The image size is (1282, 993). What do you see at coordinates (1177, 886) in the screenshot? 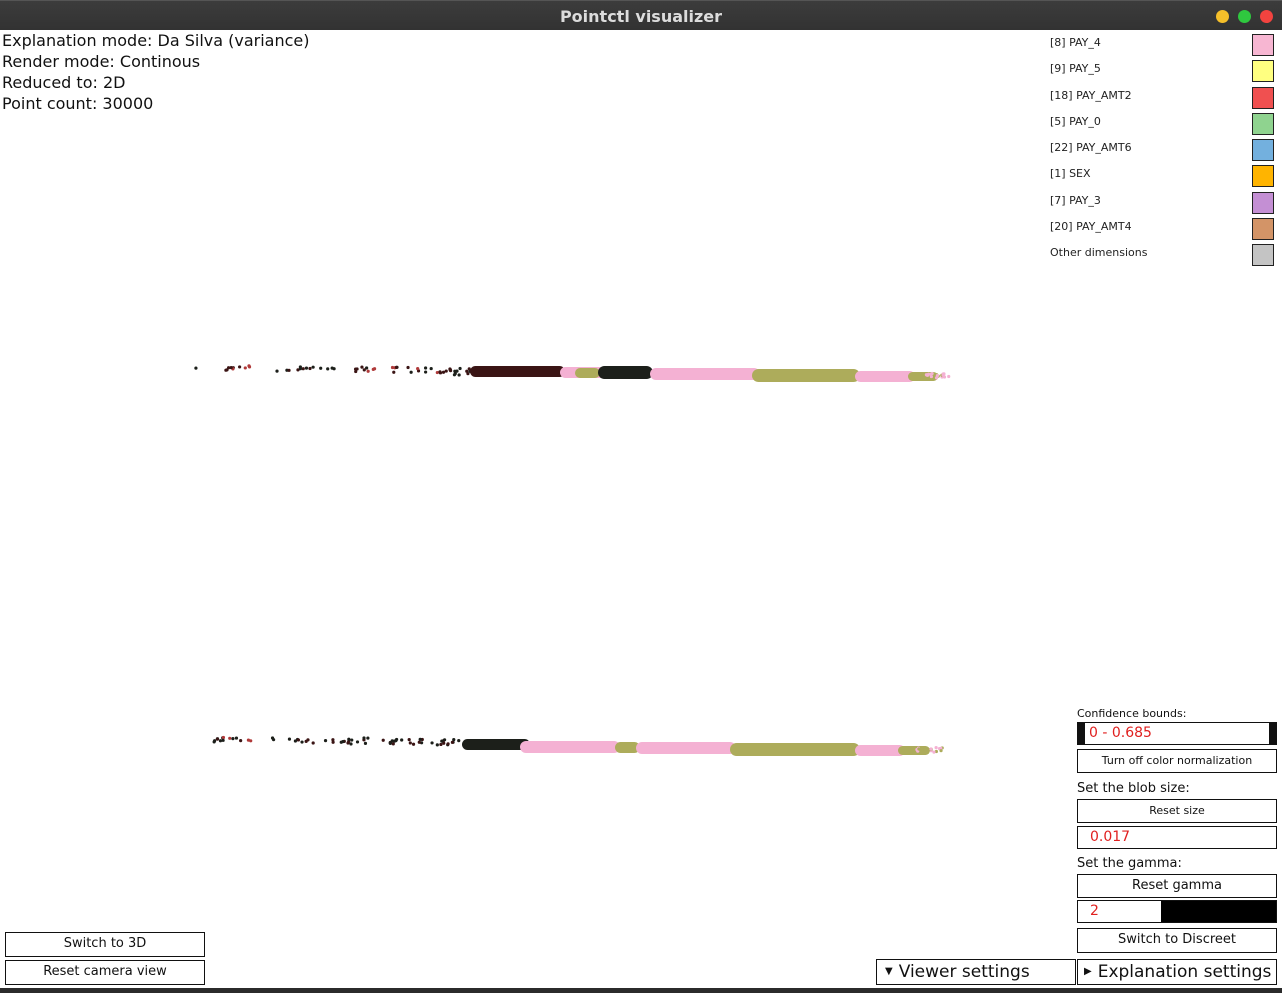
I see `reset-gamma-button: Reset gamma` at bounding box center [1177, 886].